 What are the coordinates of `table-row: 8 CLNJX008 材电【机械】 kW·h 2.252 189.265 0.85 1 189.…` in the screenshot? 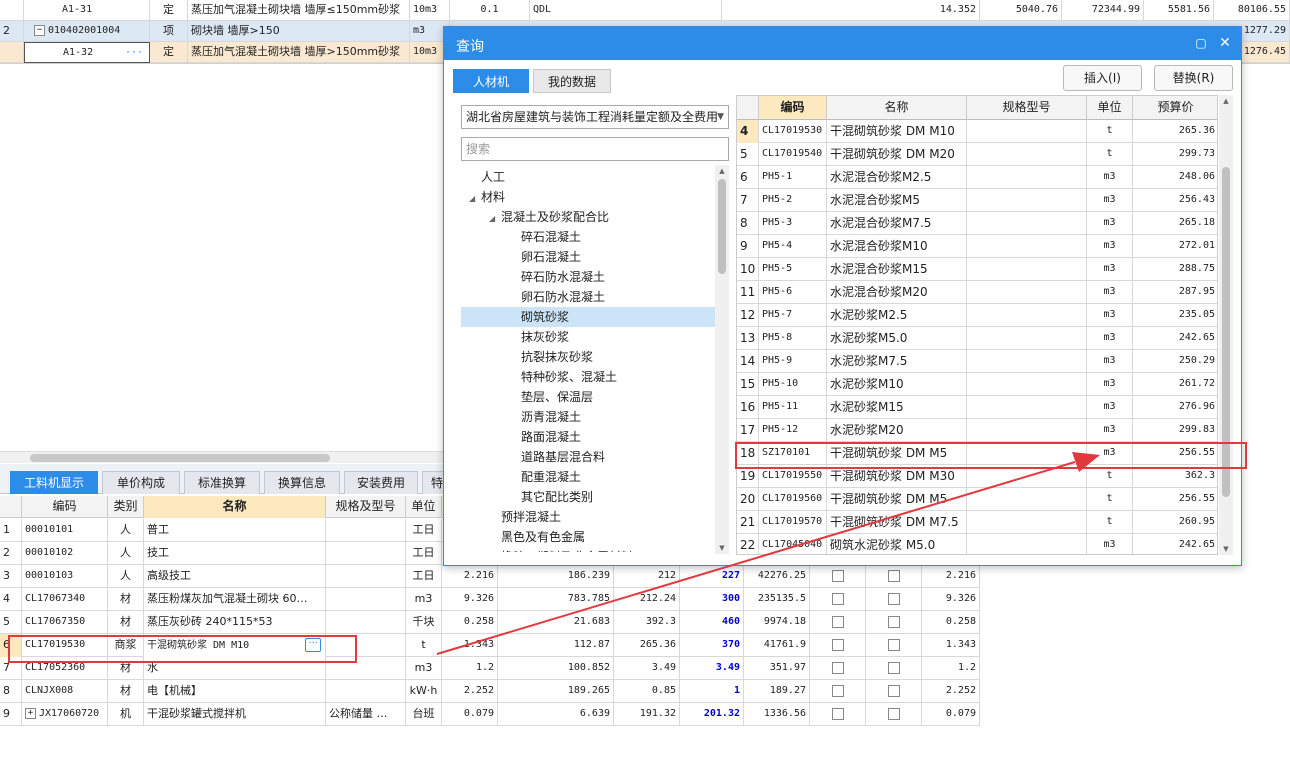 It's located at (490, 691).